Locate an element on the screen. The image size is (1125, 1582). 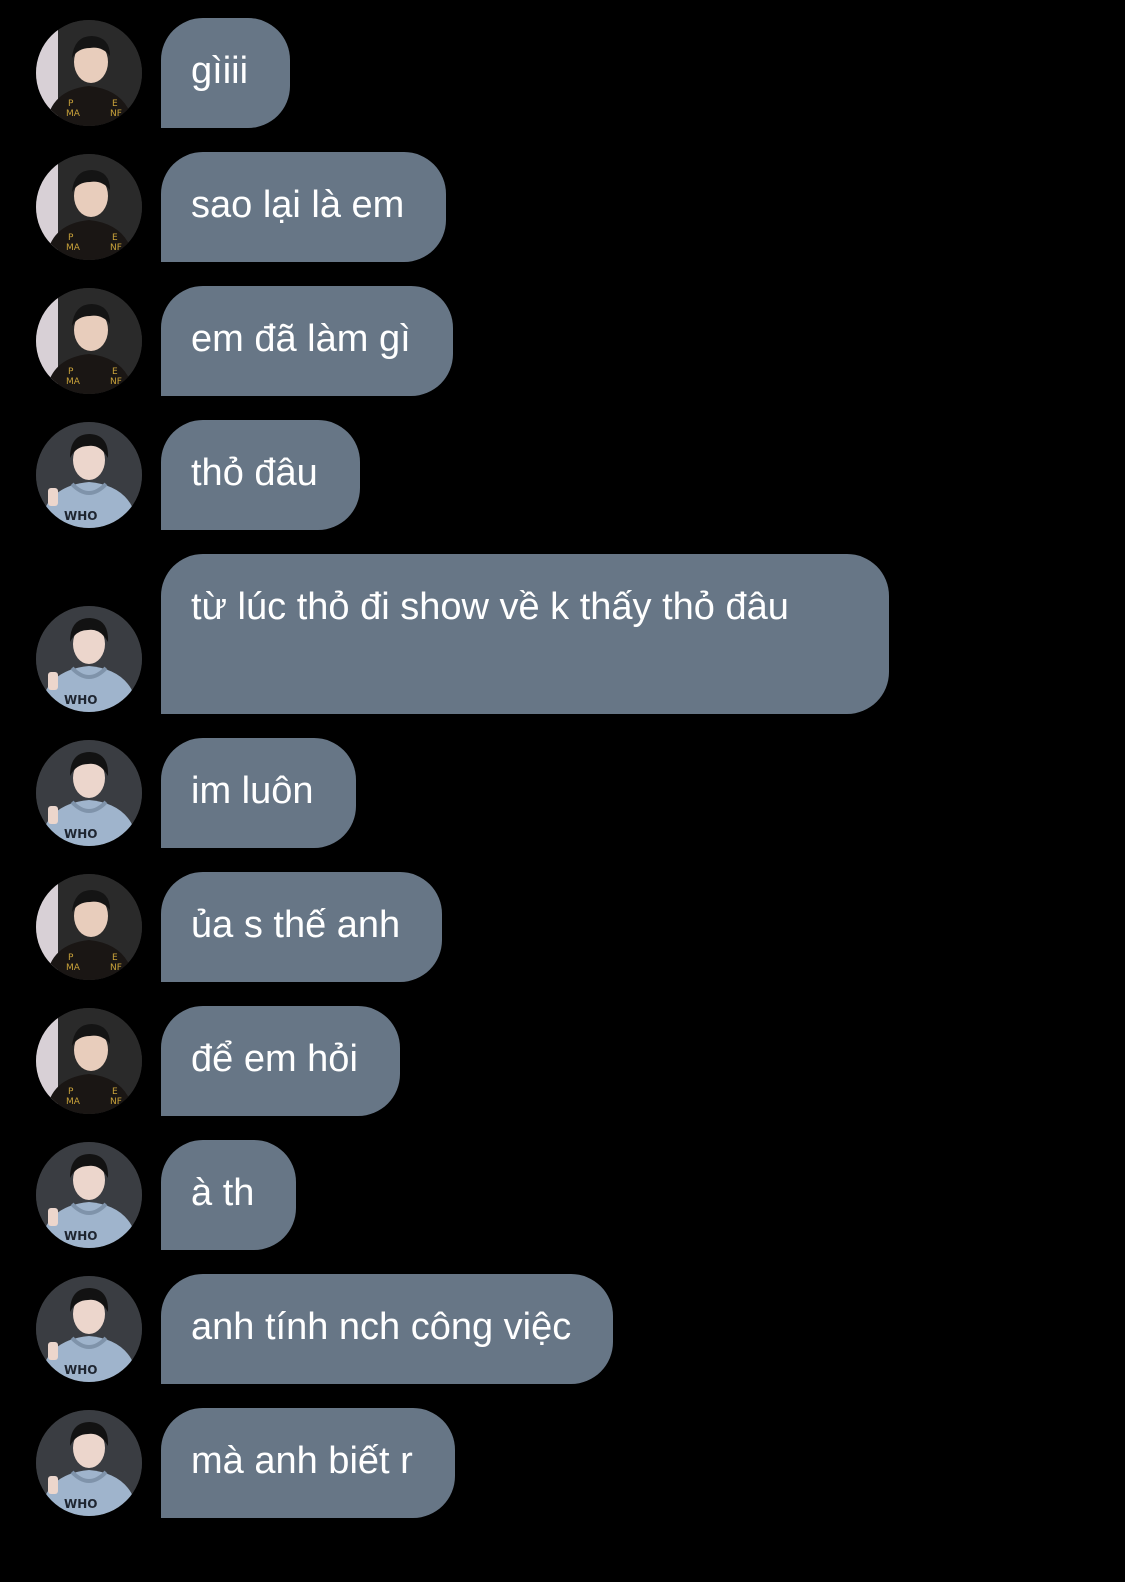
message-bubble: à th is located at coordinates (229, 1195).